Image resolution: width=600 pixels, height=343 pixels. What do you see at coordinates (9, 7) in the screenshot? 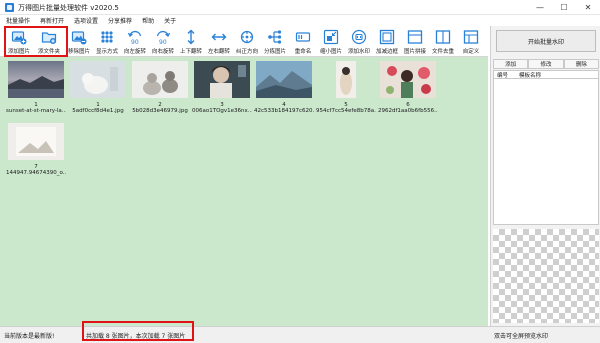
I see `app-logo-icon` at bounding box center [9, 7].